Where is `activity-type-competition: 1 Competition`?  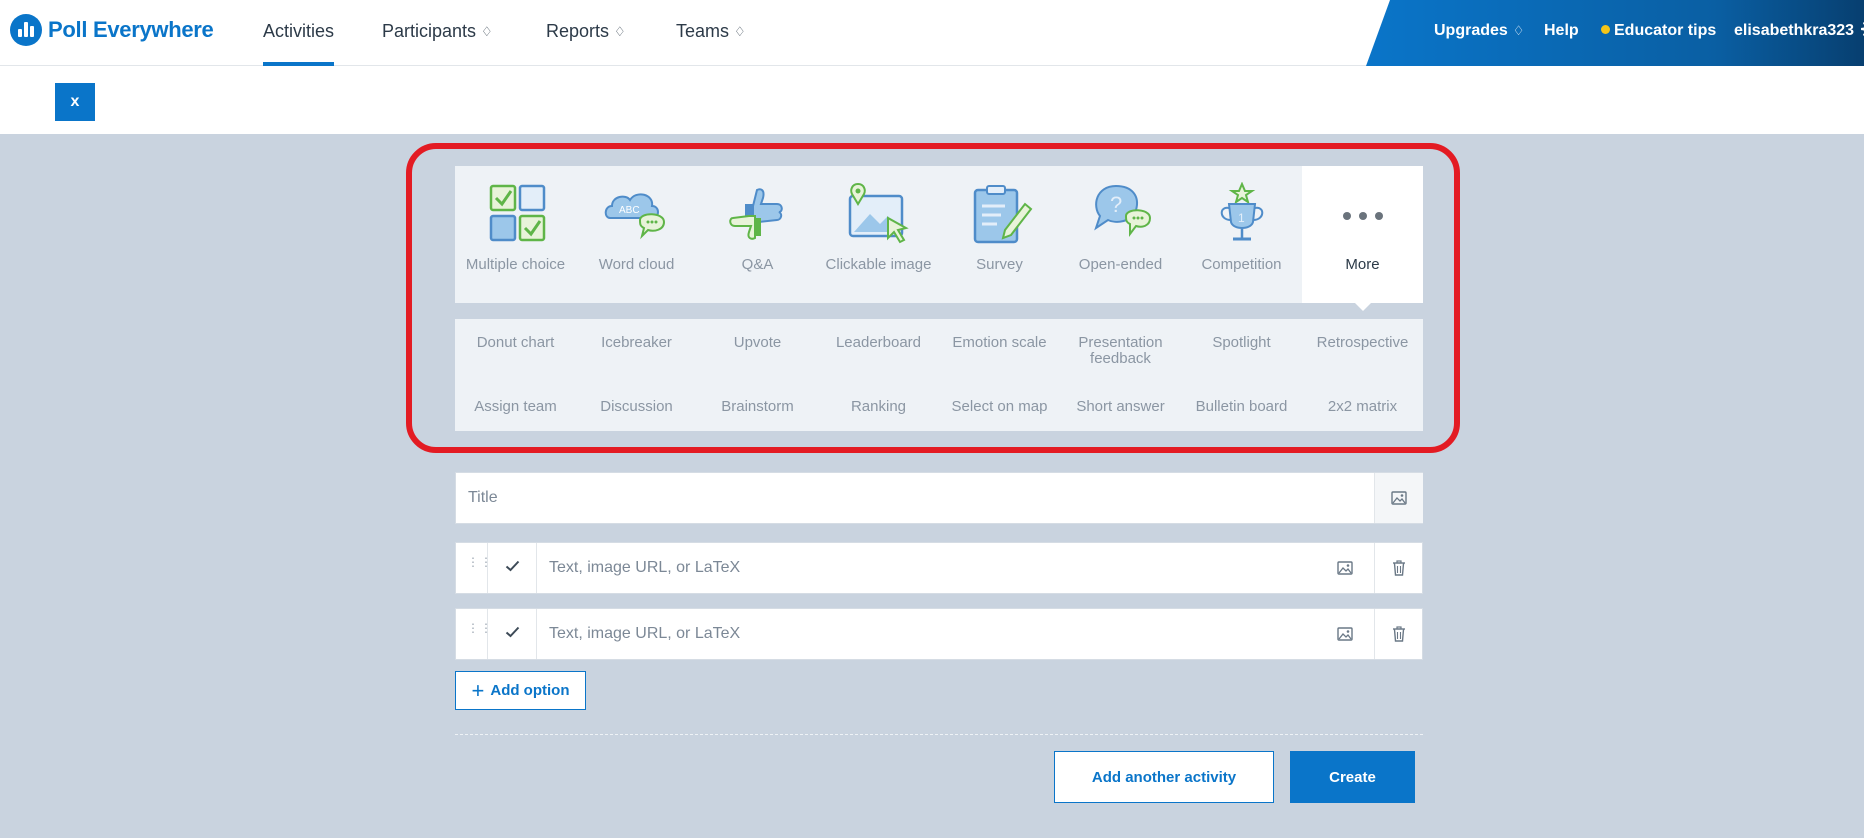 activity-type-competition: 1 Competition is located at coordinates (1241, 234).